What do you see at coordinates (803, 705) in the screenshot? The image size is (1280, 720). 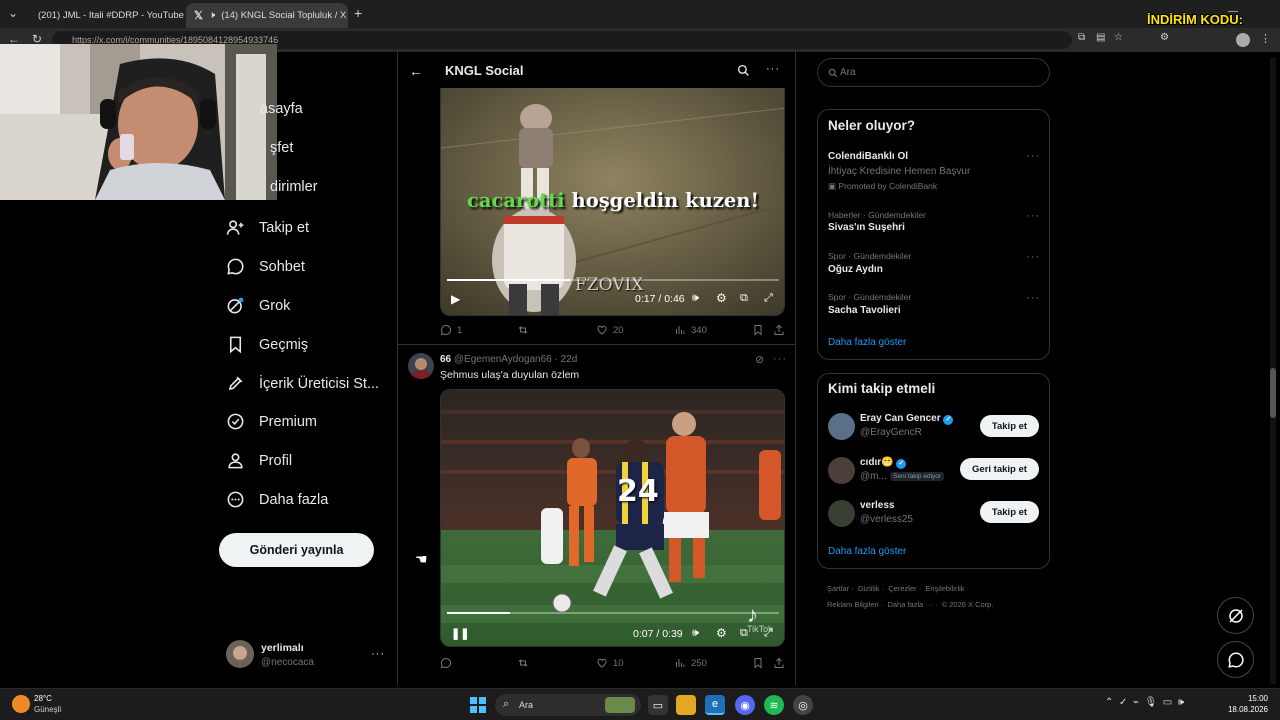 I see `obs-icon: ◎` at bounding box center [803, 705].